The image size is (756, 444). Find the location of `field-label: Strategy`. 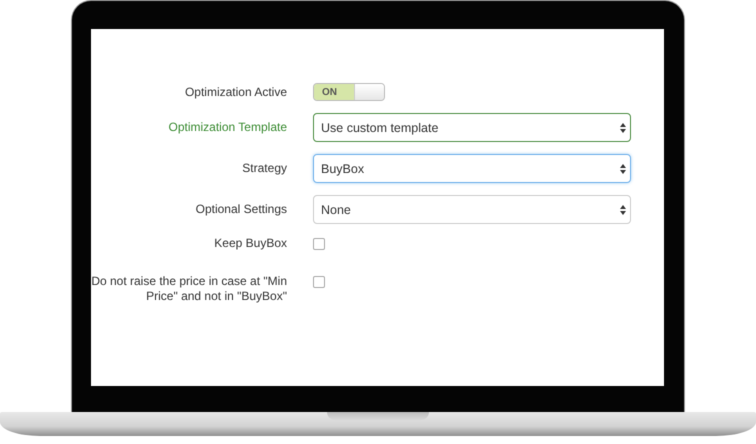

field-label: Strategy is located at coordinates (264, 168).